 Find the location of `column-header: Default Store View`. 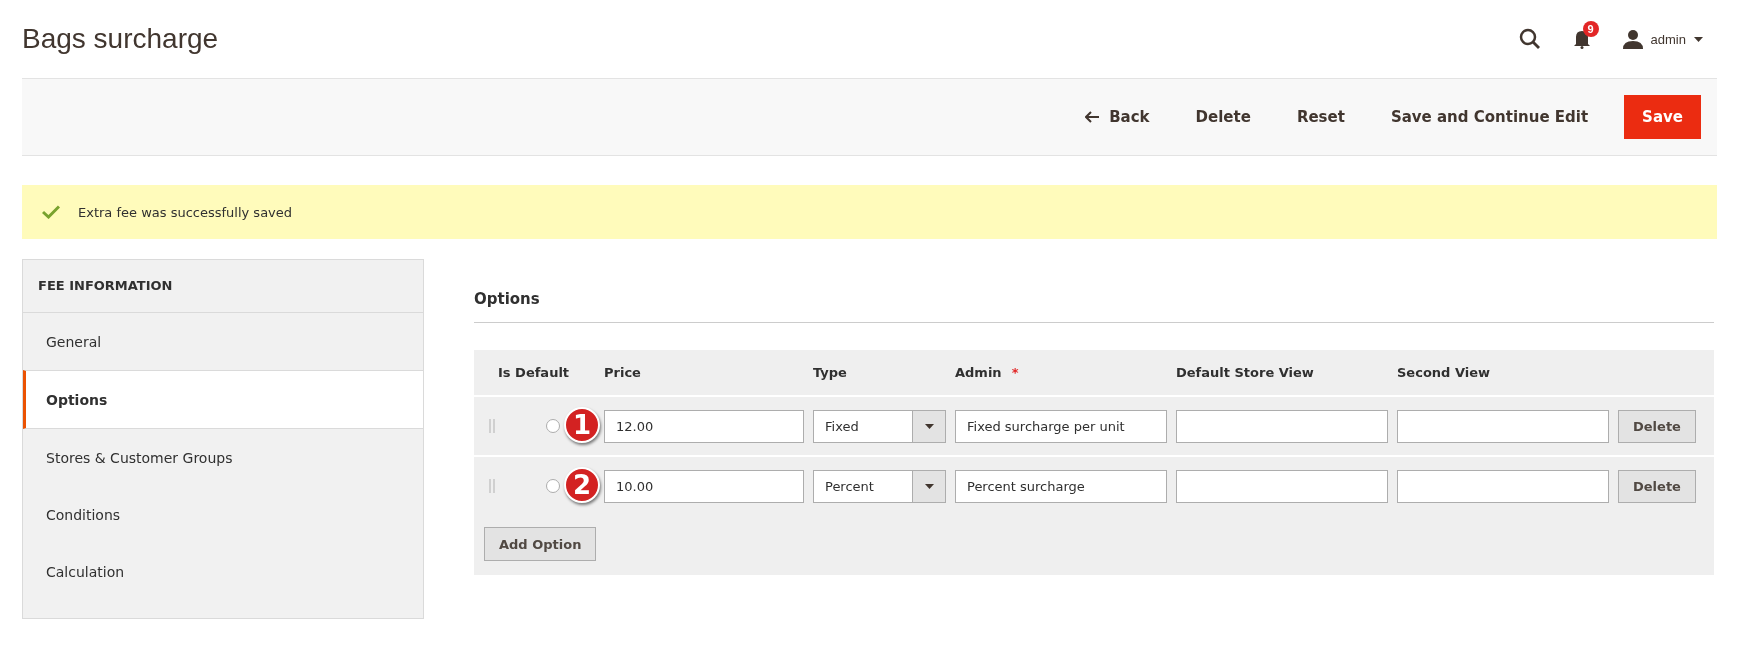

column-header: Default Store View is located at coordinates (1245, 372).